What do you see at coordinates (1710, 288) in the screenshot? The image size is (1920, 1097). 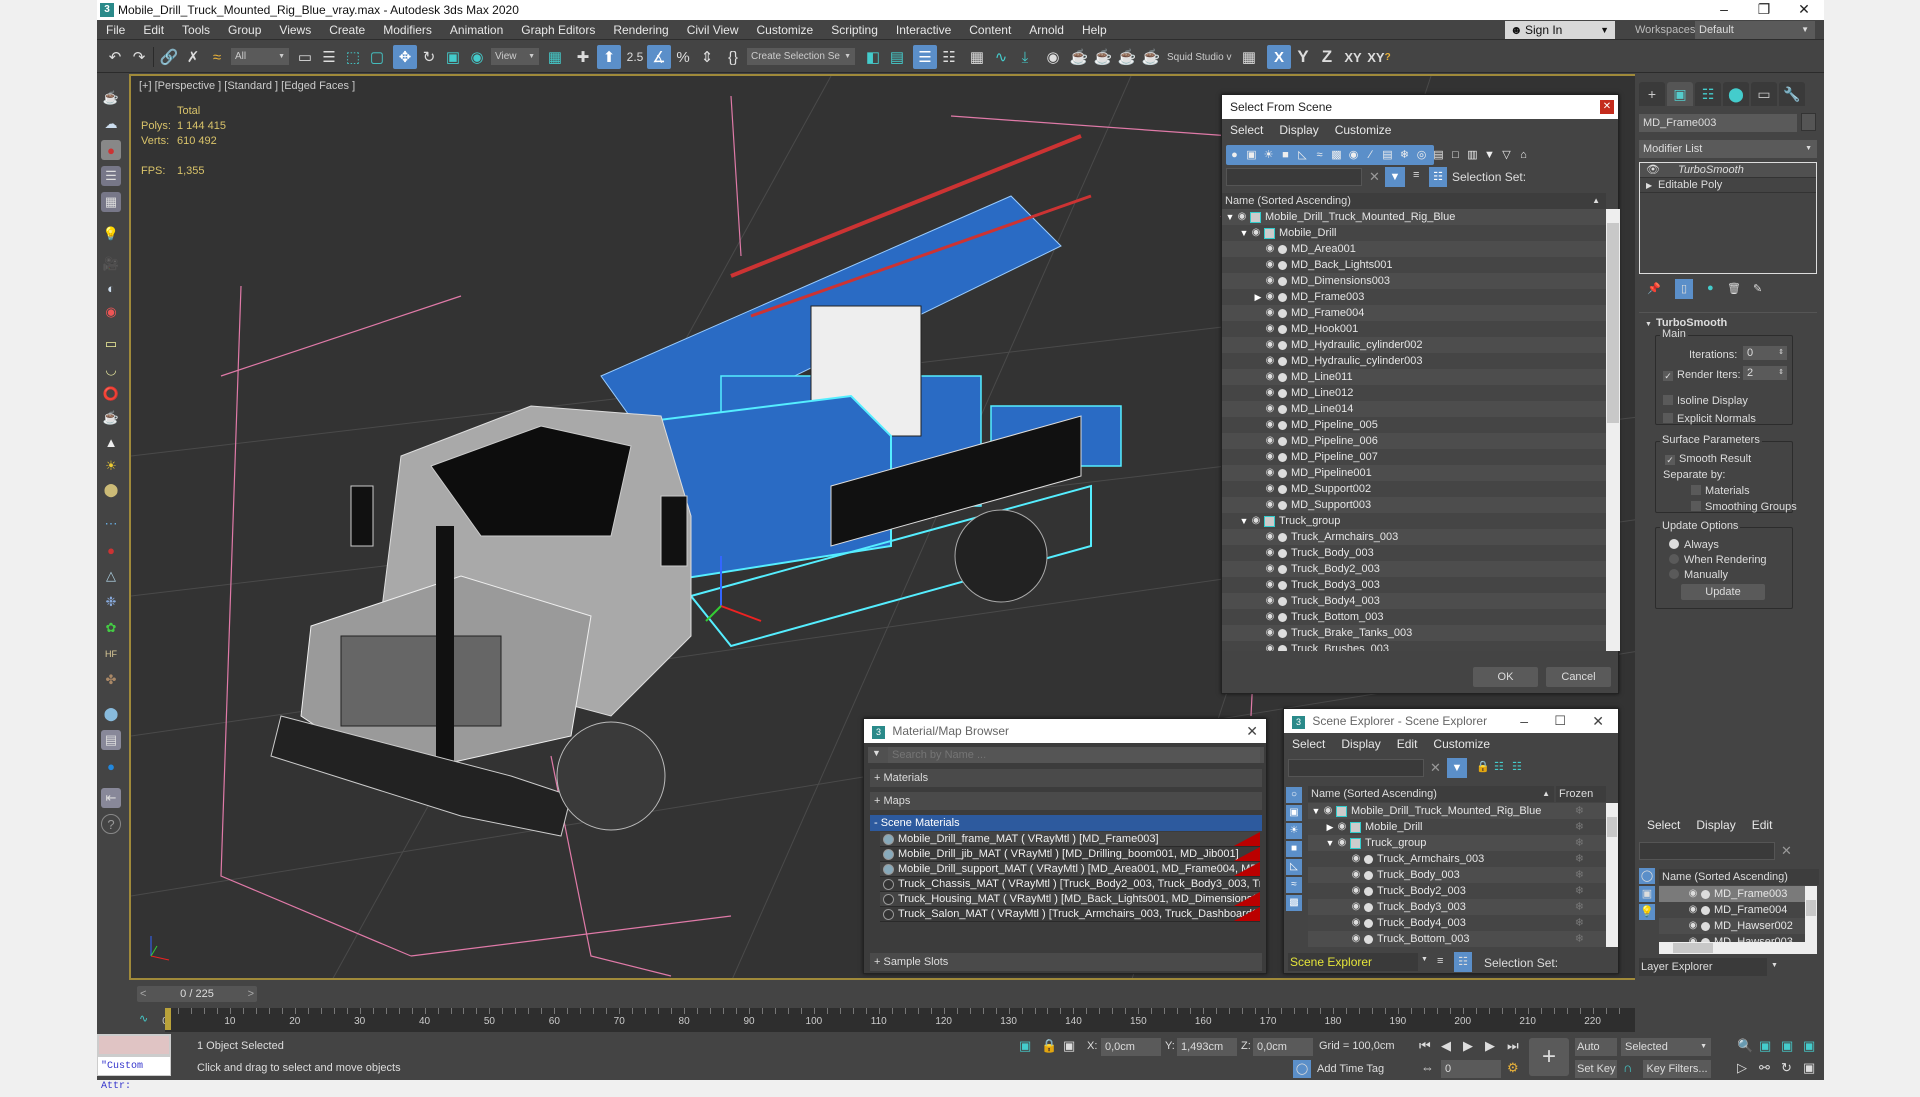 I see `make-unique-icon: ●` at bounding box center [1710, 288].